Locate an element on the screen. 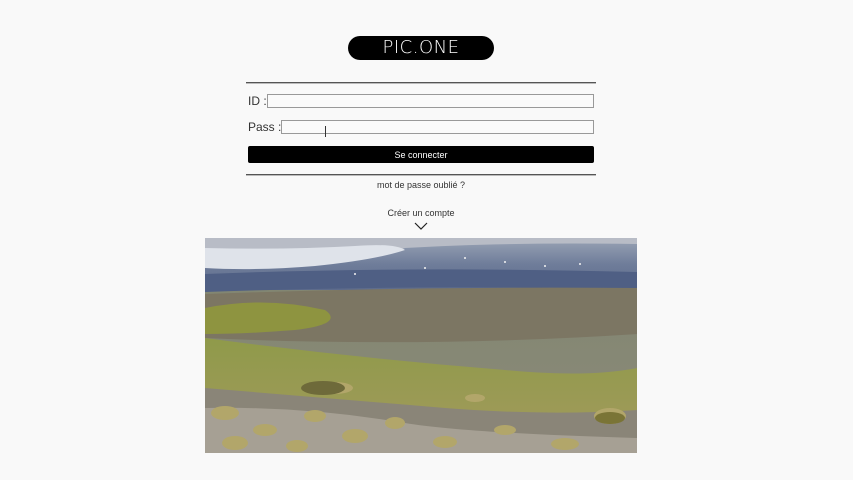 Image resolution: width=853 pixels, height=480 pixels. top-divider is located at coordinates (421, 83).